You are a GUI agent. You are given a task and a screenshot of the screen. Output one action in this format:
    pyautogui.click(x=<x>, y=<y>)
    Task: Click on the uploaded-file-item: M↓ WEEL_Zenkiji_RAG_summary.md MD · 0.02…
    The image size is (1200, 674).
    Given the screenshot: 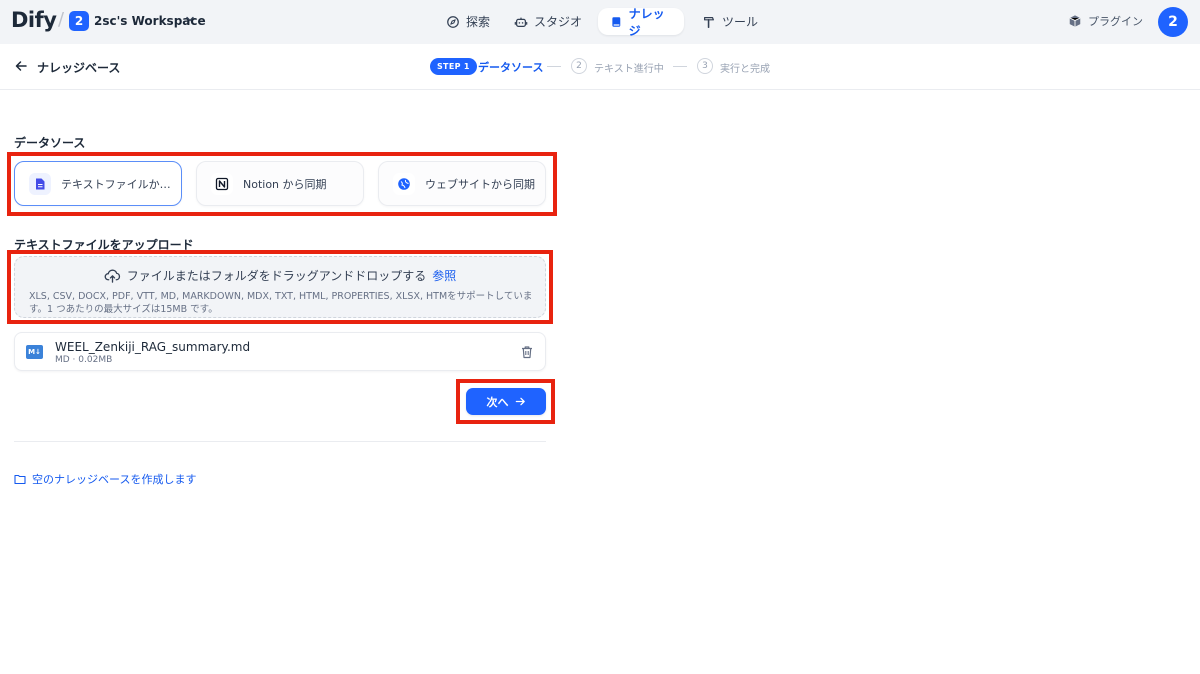 What is the action you would take?
    pyautogui.click(x=280, y=351)
    